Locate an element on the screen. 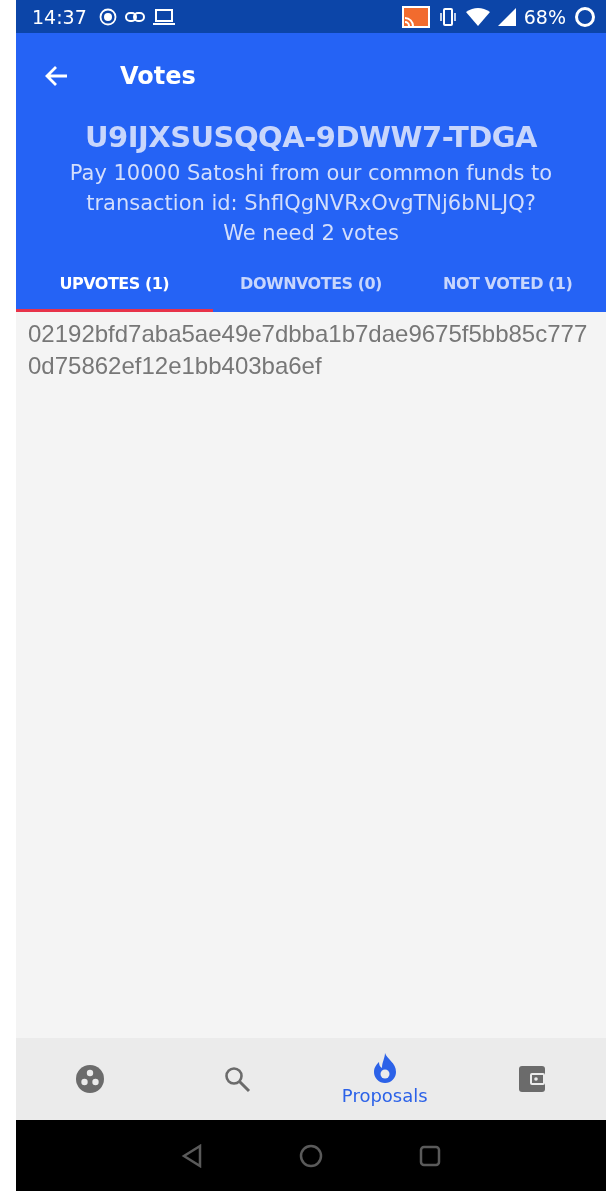  recents-icon is located at coordinates (430, 1155).